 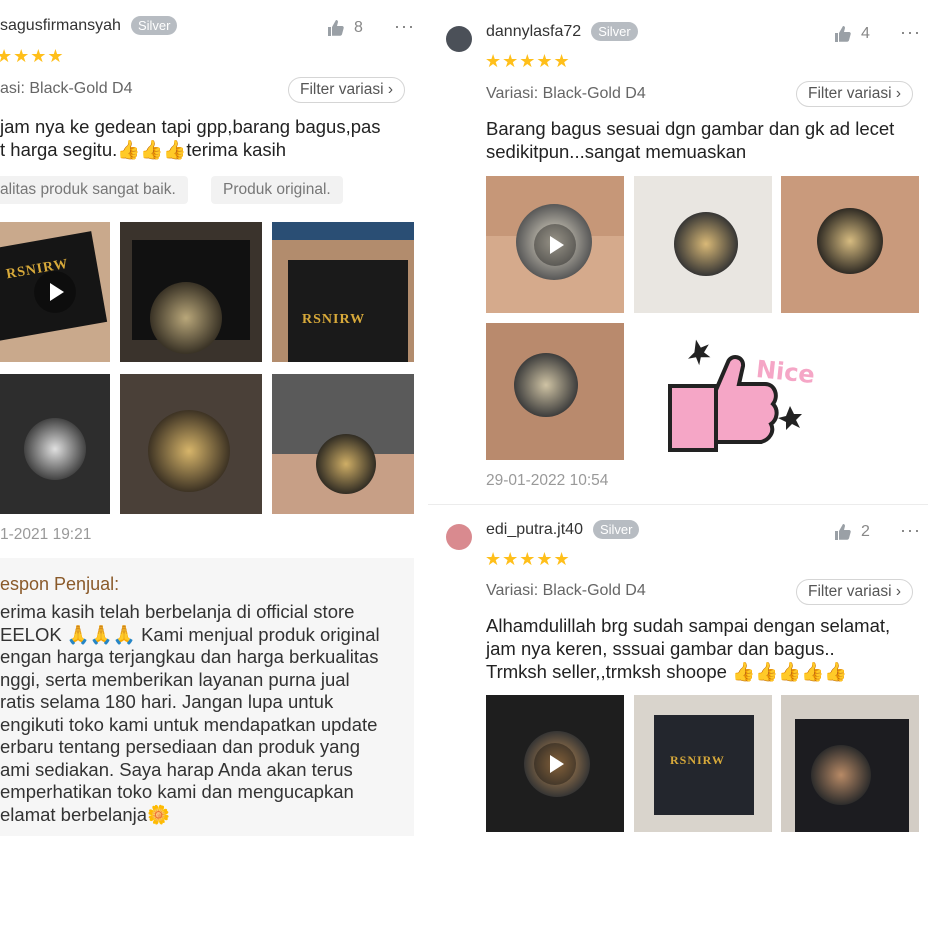 I want to click on review-divider, so click(x=678, y=504).